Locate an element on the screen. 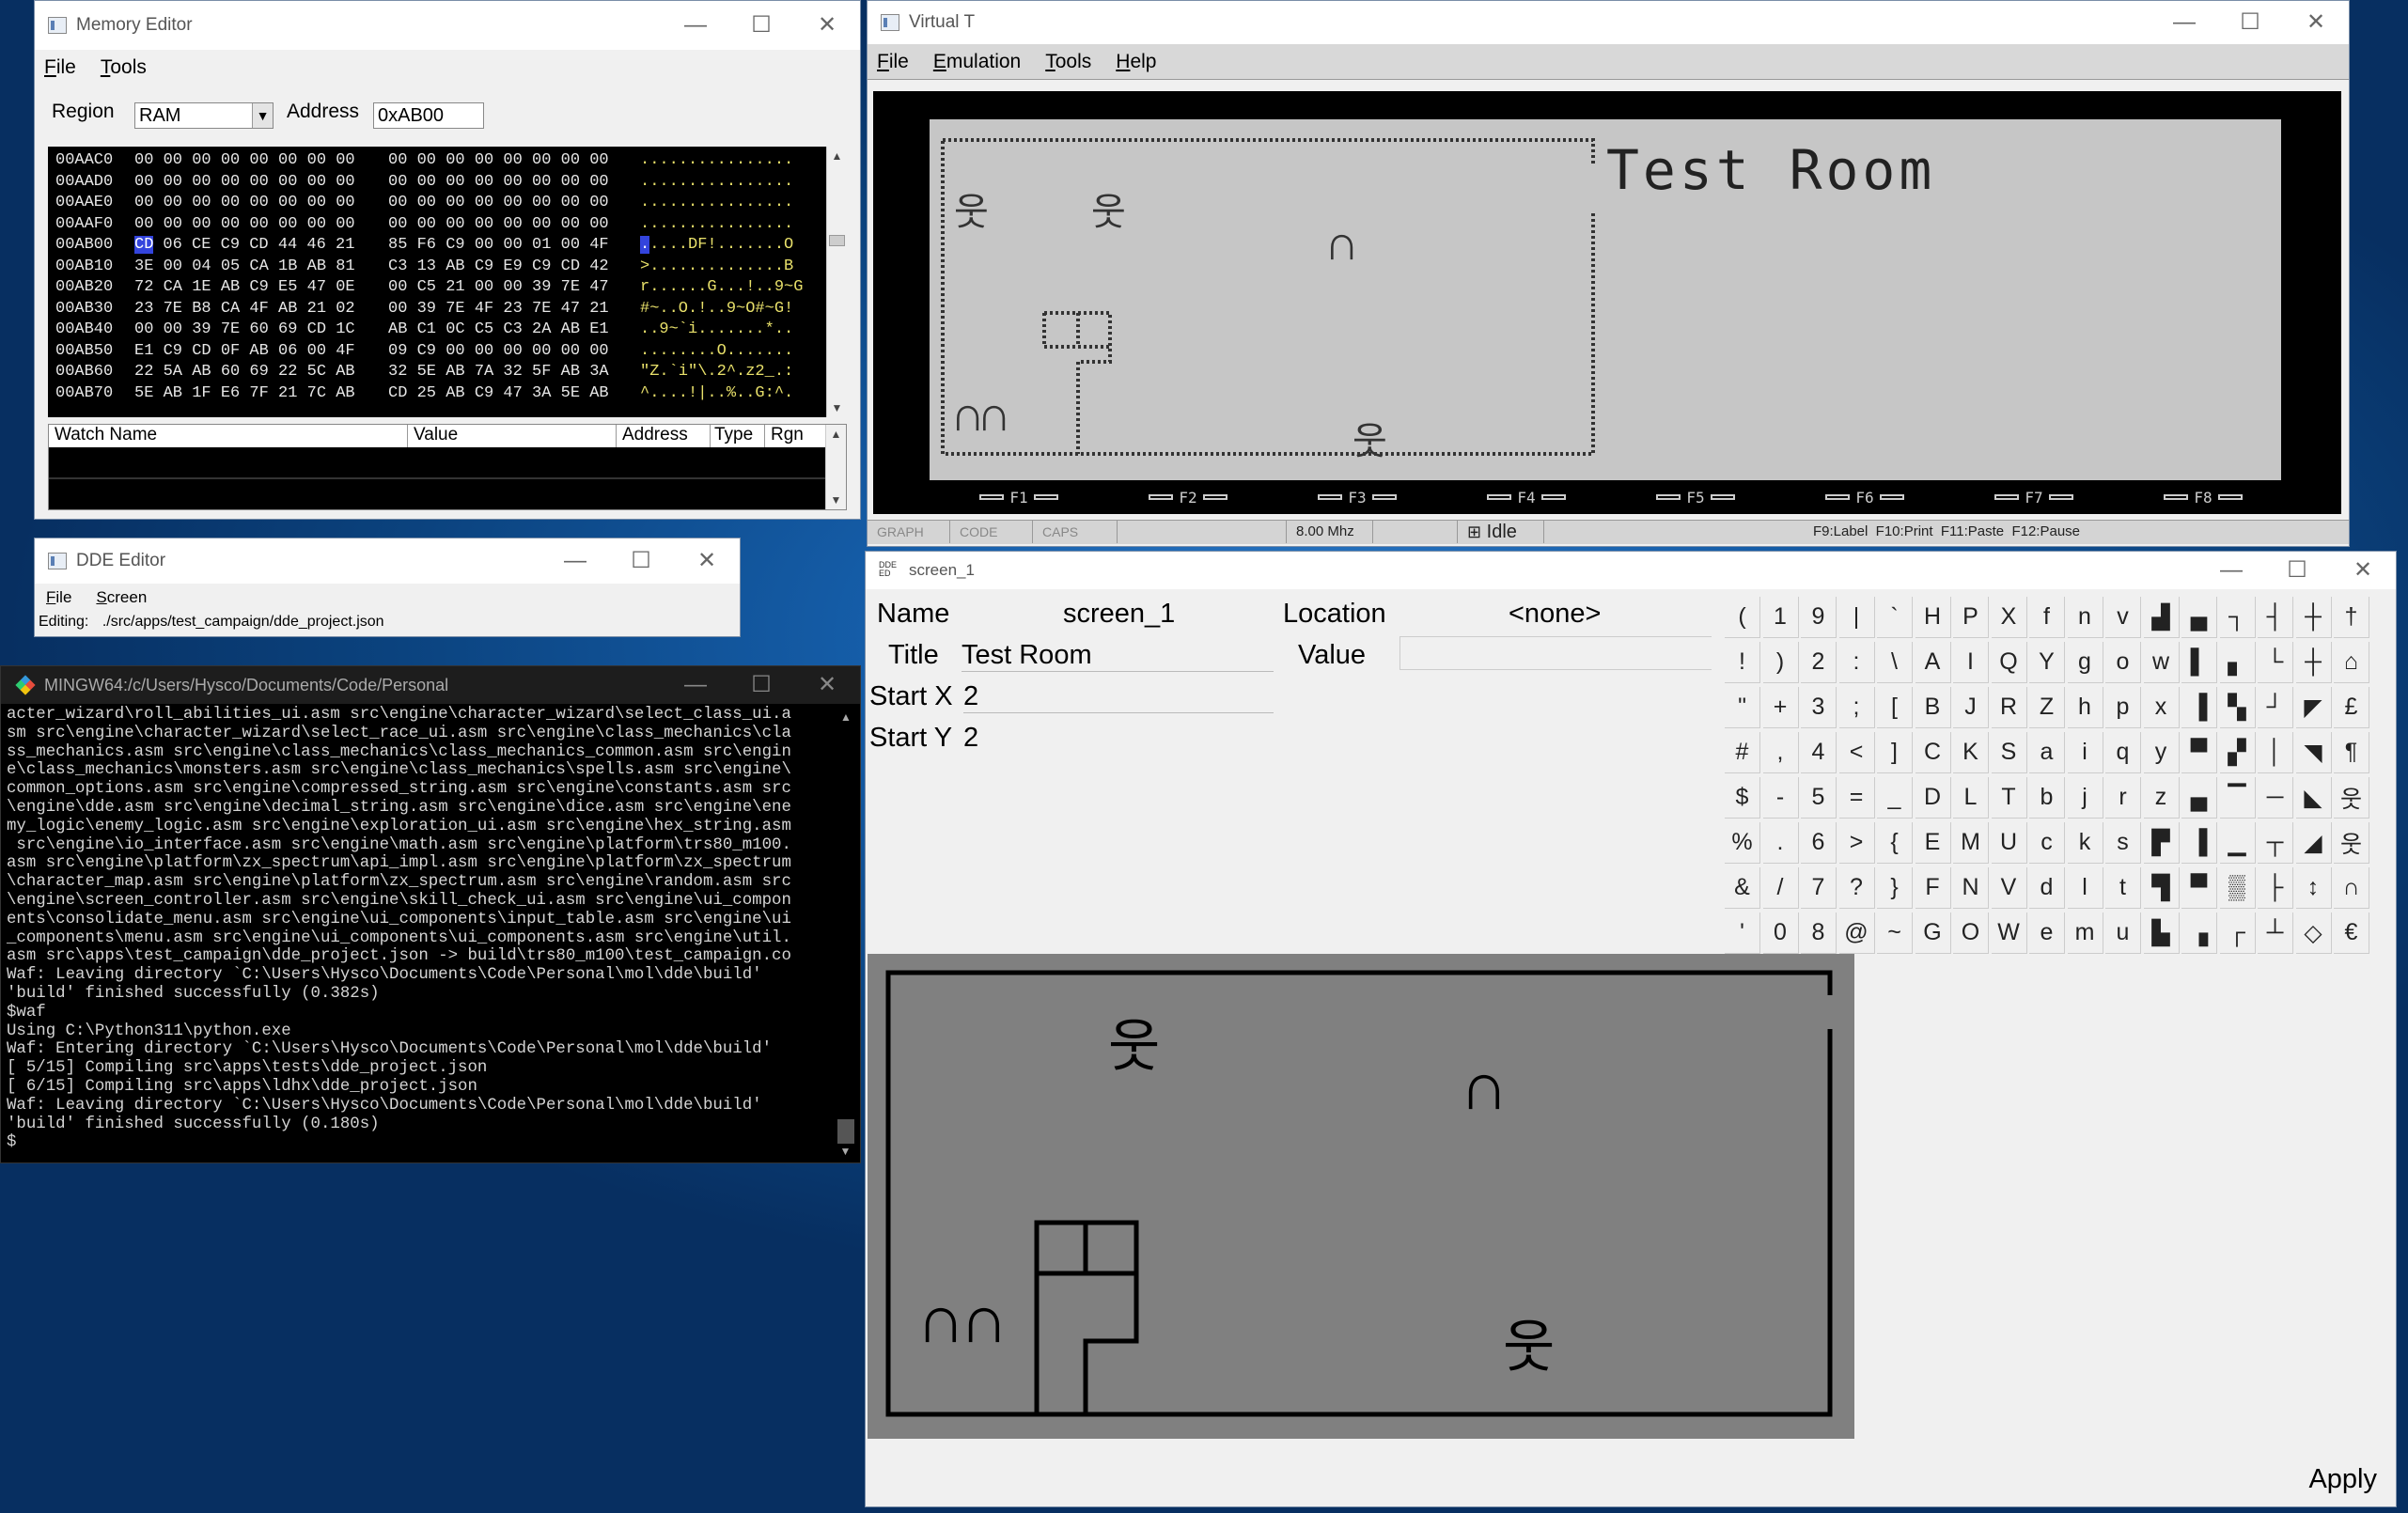 This screenshot has width=2408, height=1513. charmap-key: . is located at coordinates (1780, 843).